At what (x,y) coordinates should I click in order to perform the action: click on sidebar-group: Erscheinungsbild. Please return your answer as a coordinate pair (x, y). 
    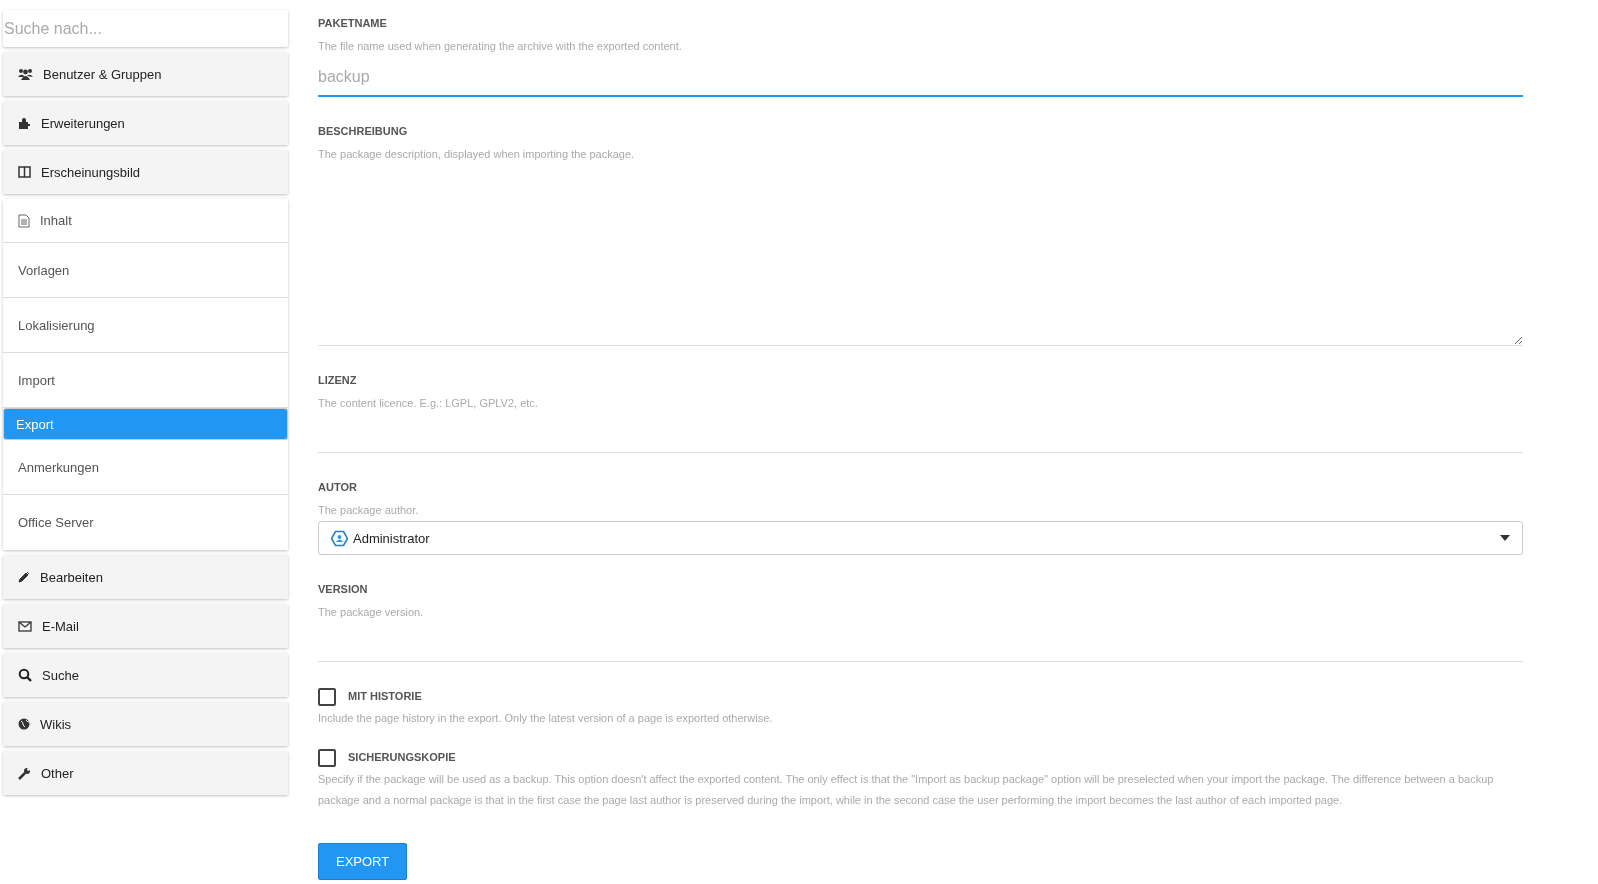
    Looking at the image, I should click on (145, 172).